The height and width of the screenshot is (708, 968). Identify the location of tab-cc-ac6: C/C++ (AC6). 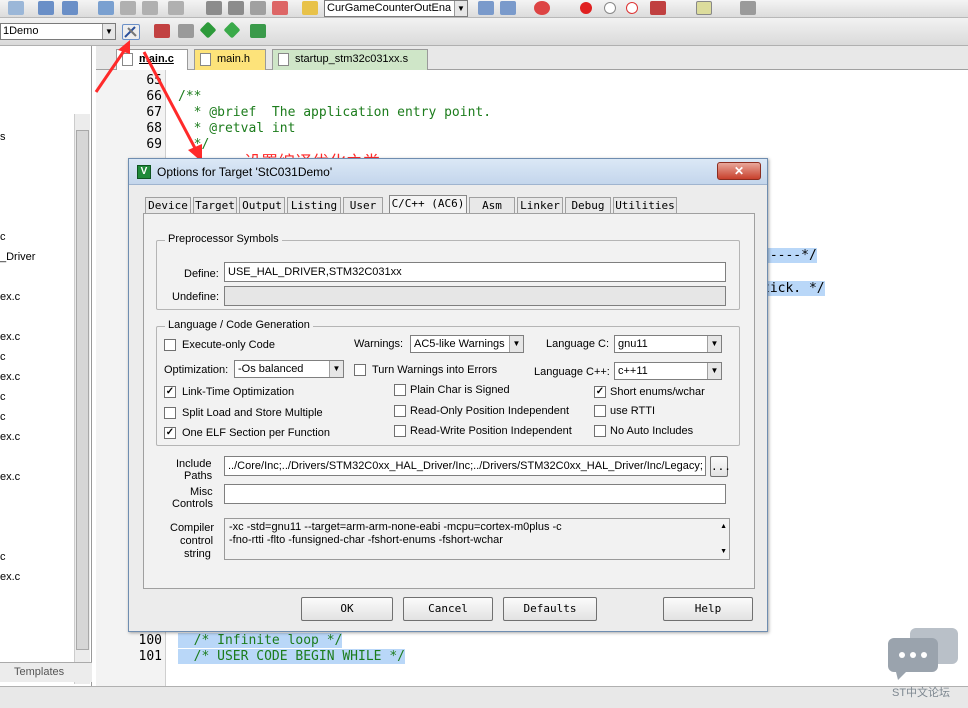
(428, 204).